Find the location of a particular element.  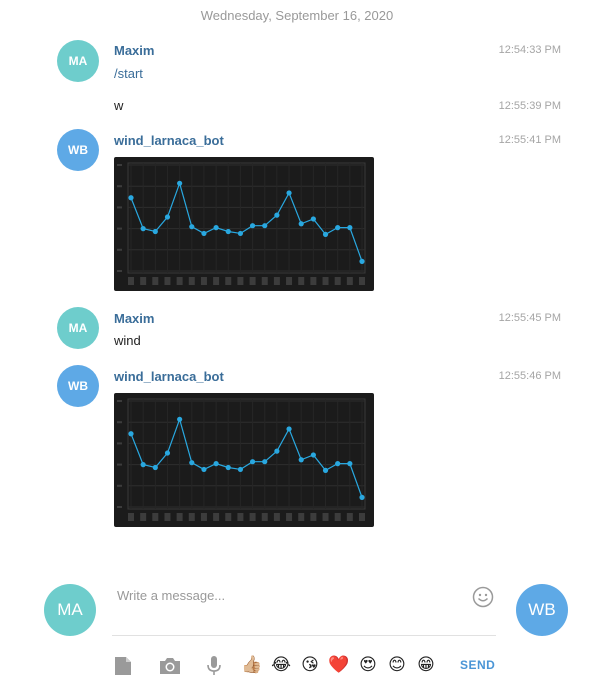

grin-emoji: 😁 is located at coordinates (426, 665).